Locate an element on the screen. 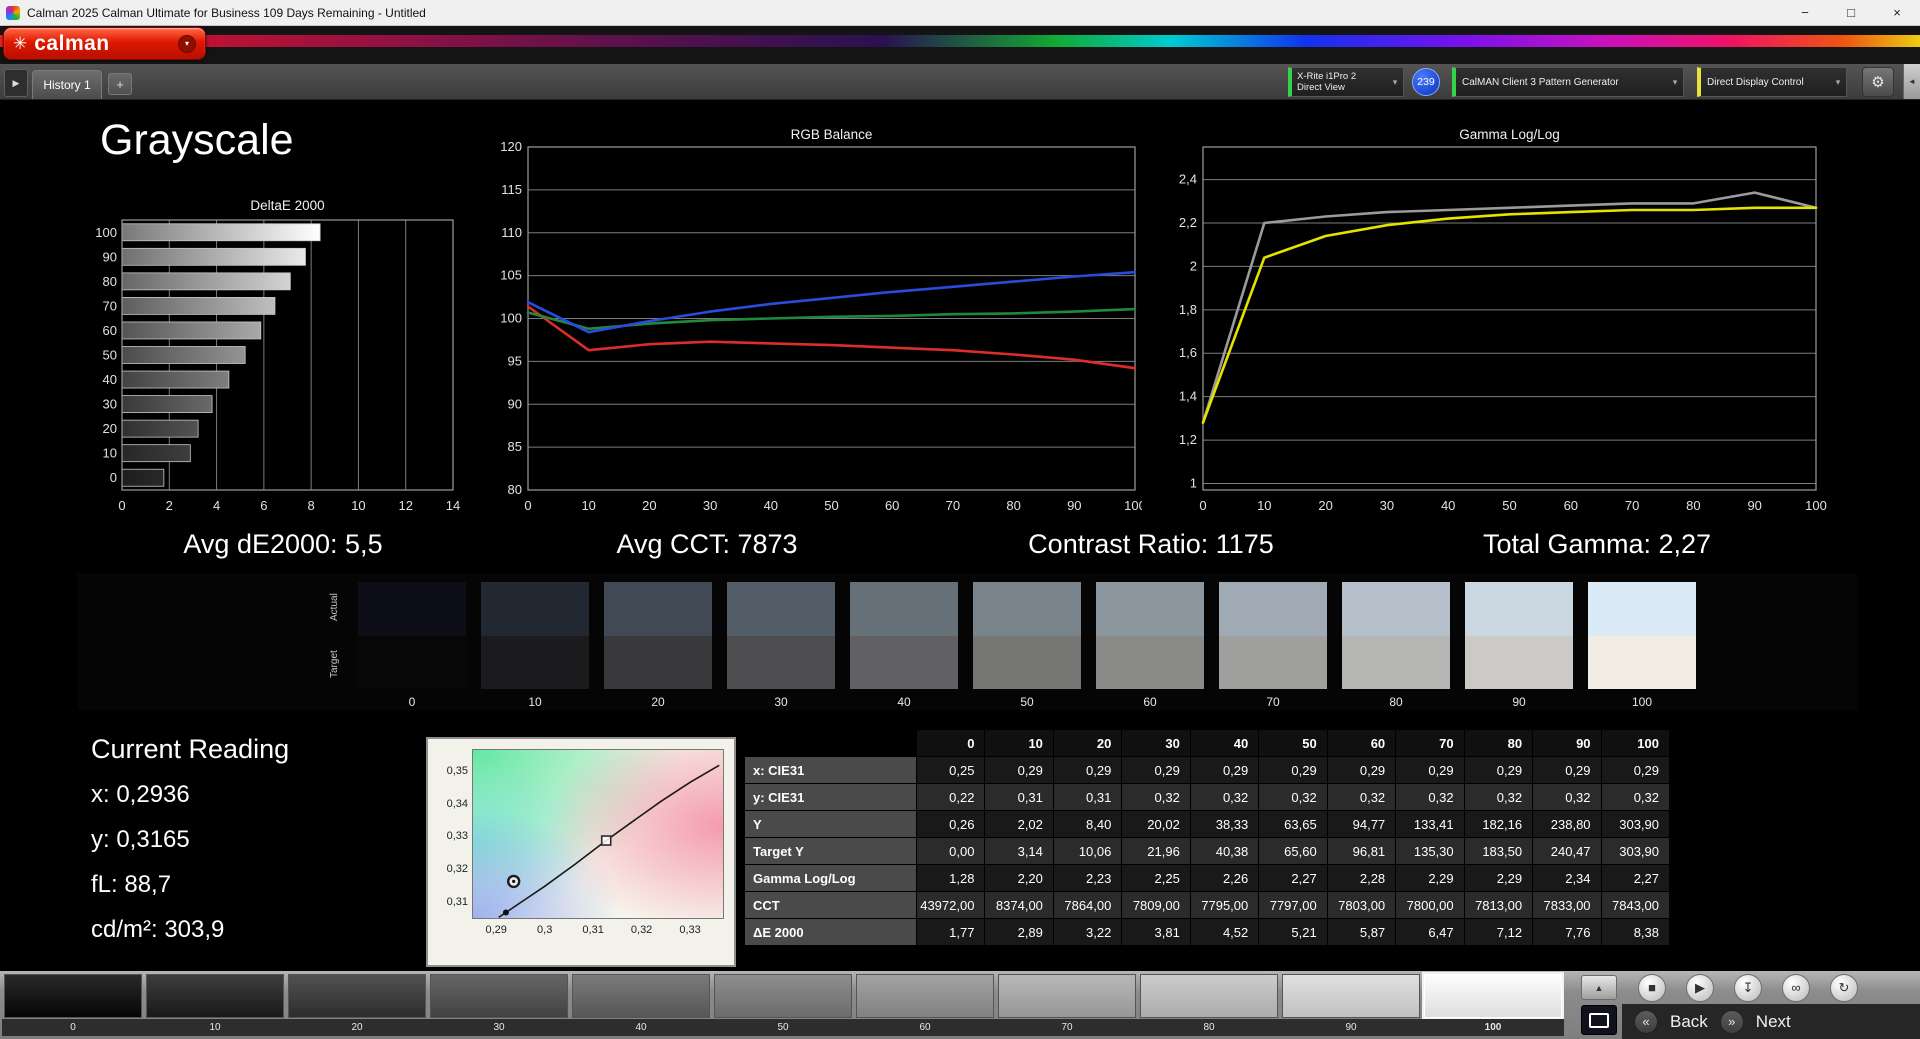 The width and height of the screenshot is (1920, 1039). table-cell: 43972,00 is located at coordinates (950, 905).